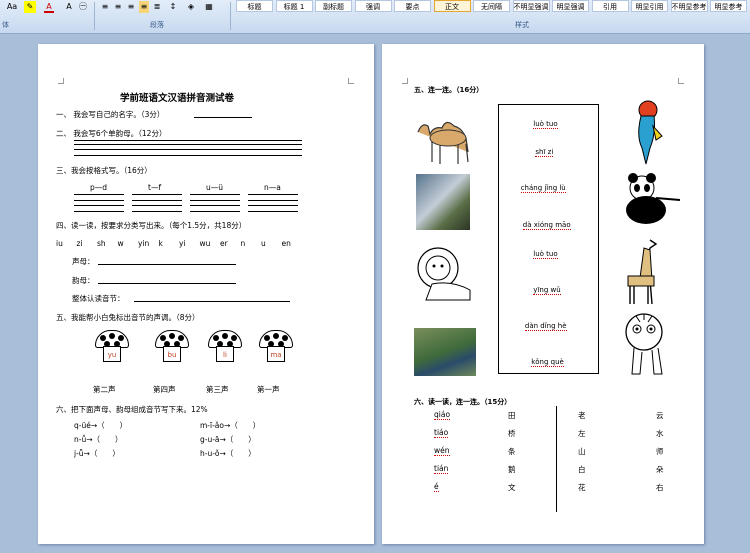  I want to click on q4-letter: zi, so click(79, 243).